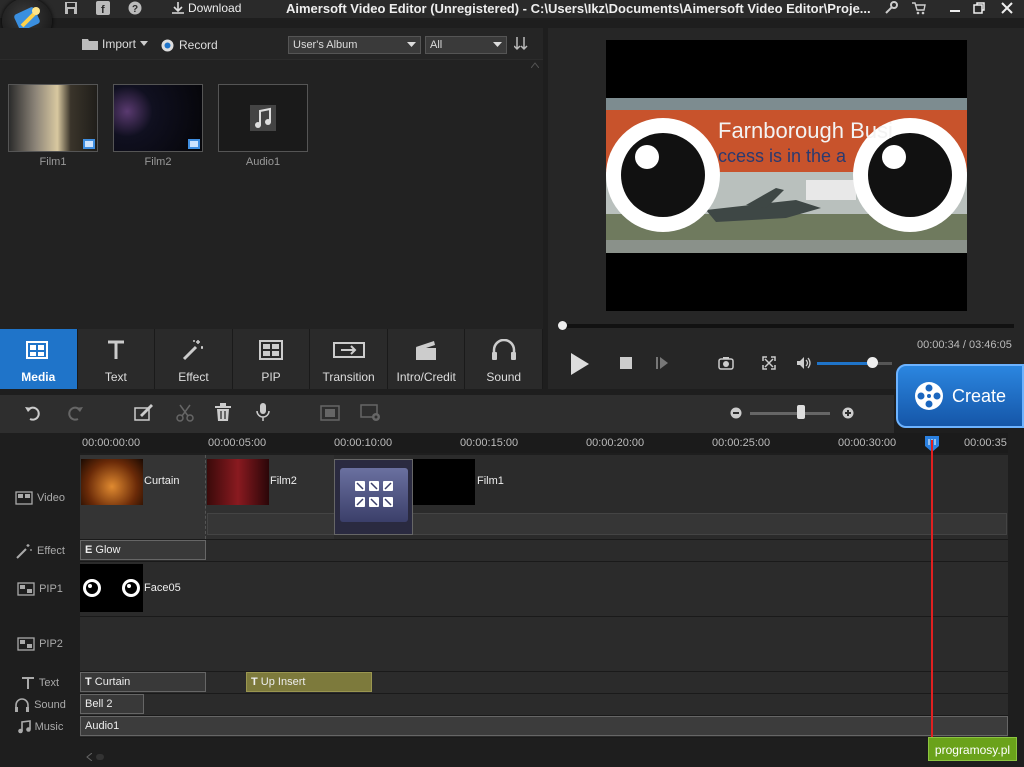  Describe the element at coordinates (330, 413) in the screenshot. I see `crop-button` at that location.